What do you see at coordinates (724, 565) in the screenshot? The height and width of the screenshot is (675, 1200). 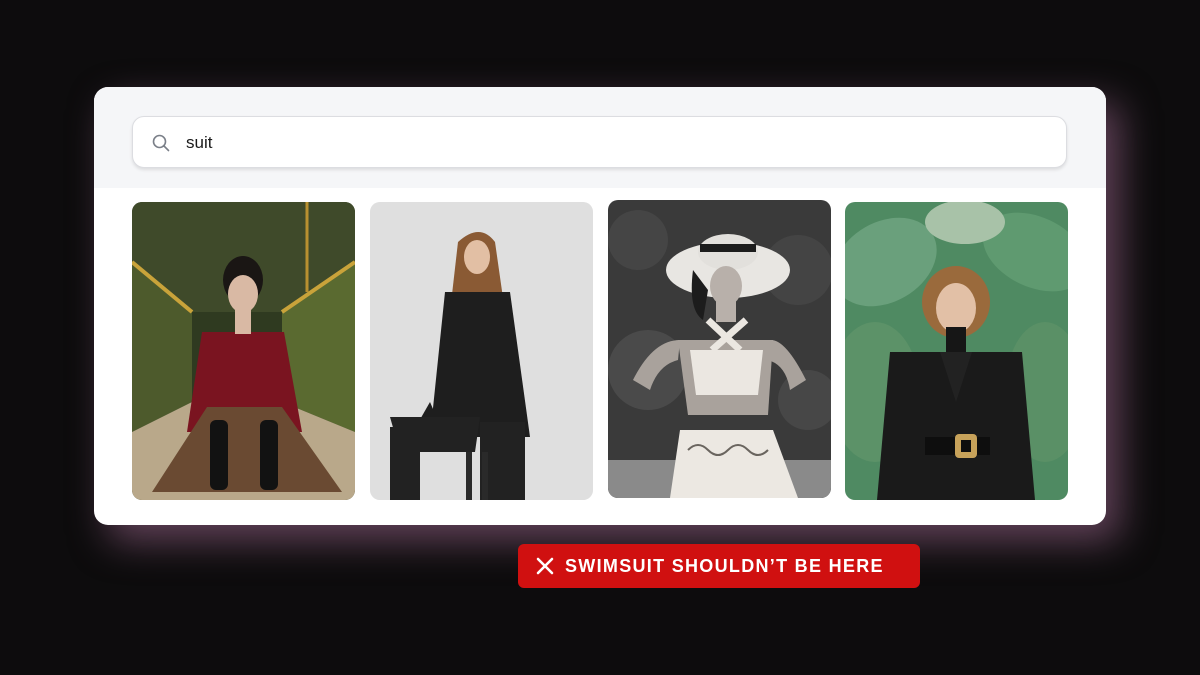 I see `warning-label: SWIMSUIT SHOULDN’T BE HERE` at bounding box center [724, 565].